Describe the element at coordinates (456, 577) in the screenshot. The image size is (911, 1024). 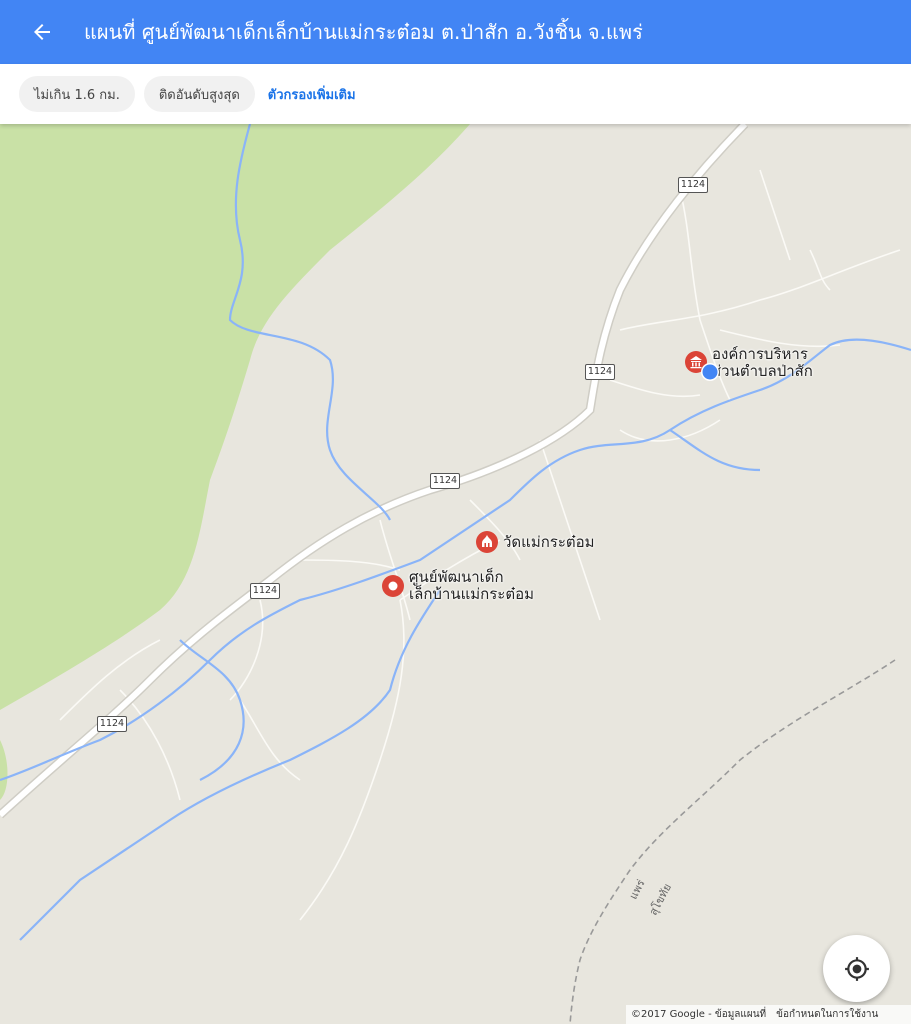
I see `poi-label-line: ศูนย์พัฒนาเด็ก` at that location.